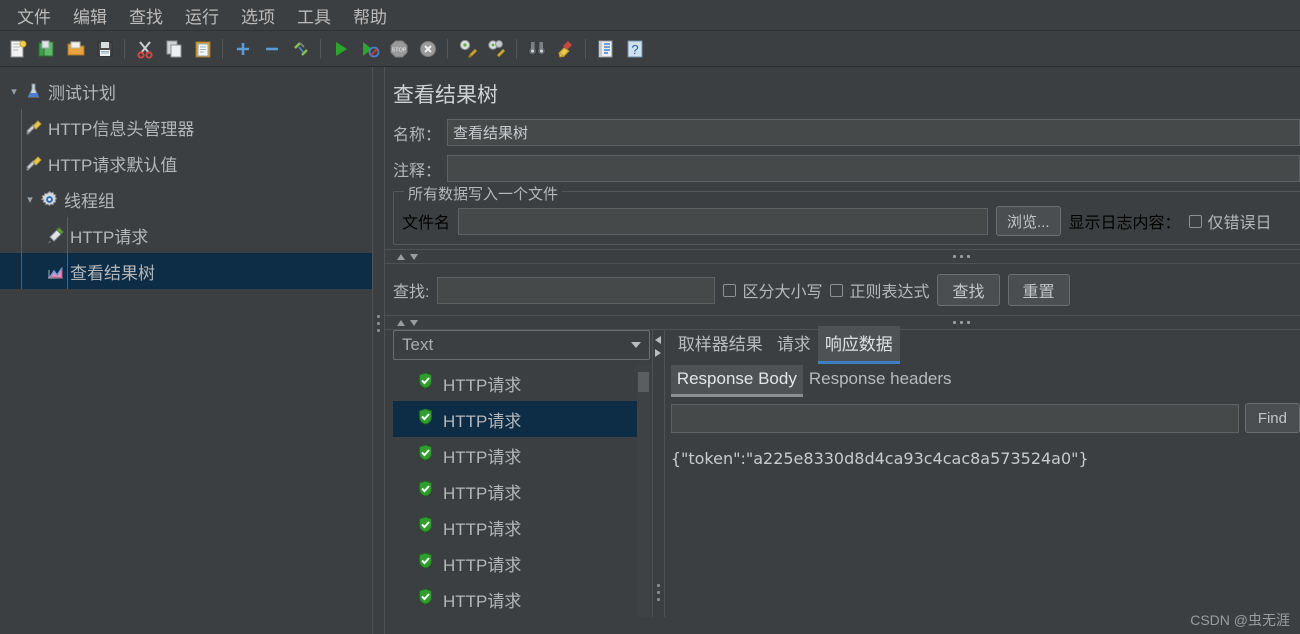 The width and height of the screenshot is (1300, 634). What do you see at coordinates (842, 256) in the screenshot?
I see `results-splitter-top` at bounding box center [842, 256].